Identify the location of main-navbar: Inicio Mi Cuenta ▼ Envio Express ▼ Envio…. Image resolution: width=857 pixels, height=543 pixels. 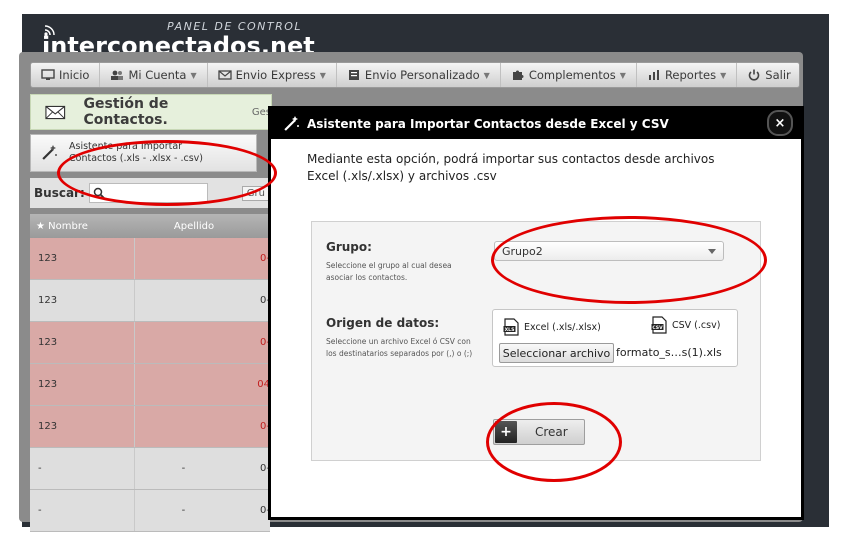
(415, 75).